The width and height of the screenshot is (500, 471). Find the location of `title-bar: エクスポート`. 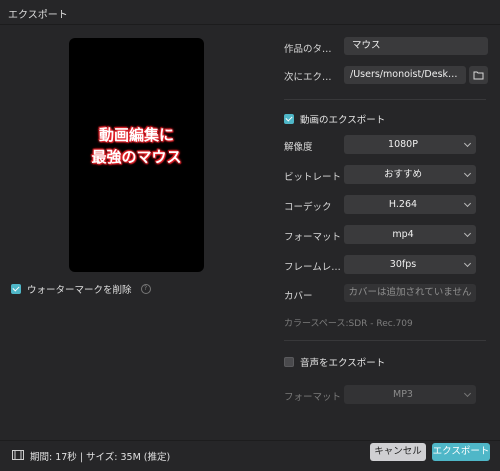

title-bar: エクスポート is located at coordinates (250, 12).